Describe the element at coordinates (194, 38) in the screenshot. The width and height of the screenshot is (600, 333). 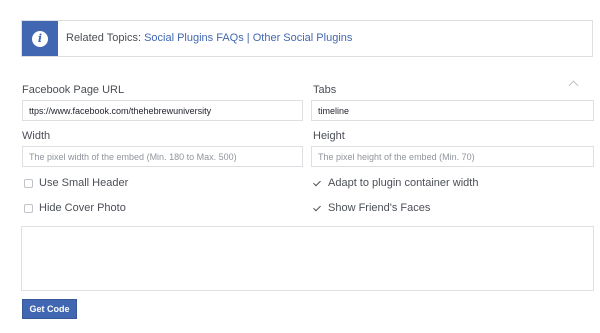
I see `social-plugins-faqs-link: Social Plugins FAQs` at that location.